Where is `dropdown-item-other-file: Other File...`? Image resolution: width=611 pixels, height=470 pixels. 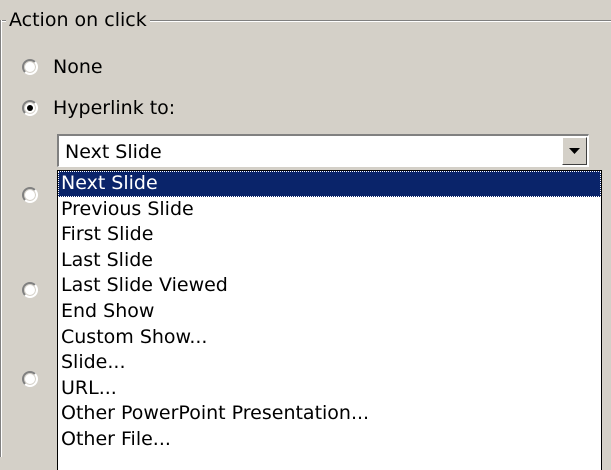
dropdown-item-other-file: Other File... is located at coordinates (329, 440).